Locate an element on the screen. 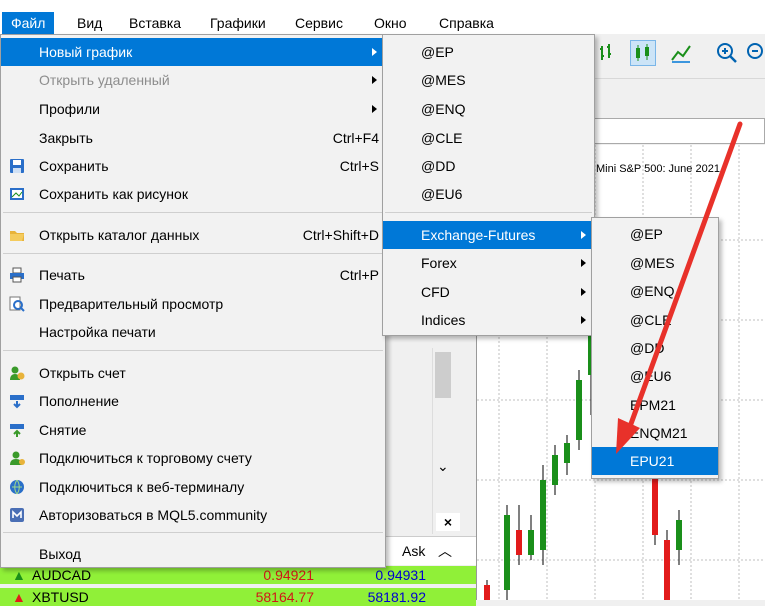 The height and width of the screenshot is (606, 765). annotation-arrow is located at coordinates (679, 287).